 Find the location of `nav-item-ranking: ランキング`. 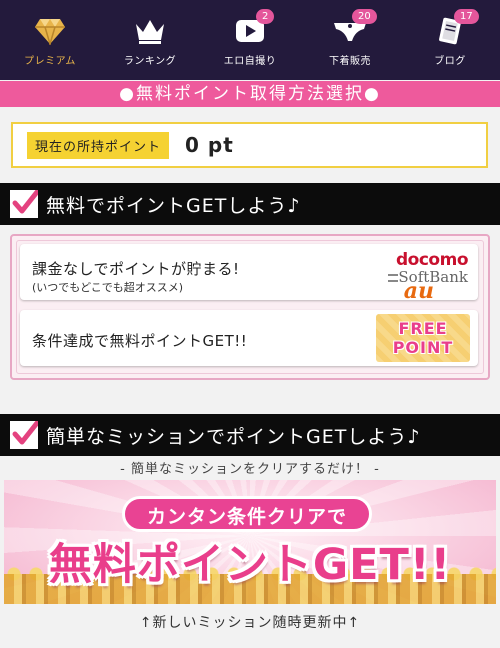

nav-item-ranking: ランキング is located at coordinates (150, 40).